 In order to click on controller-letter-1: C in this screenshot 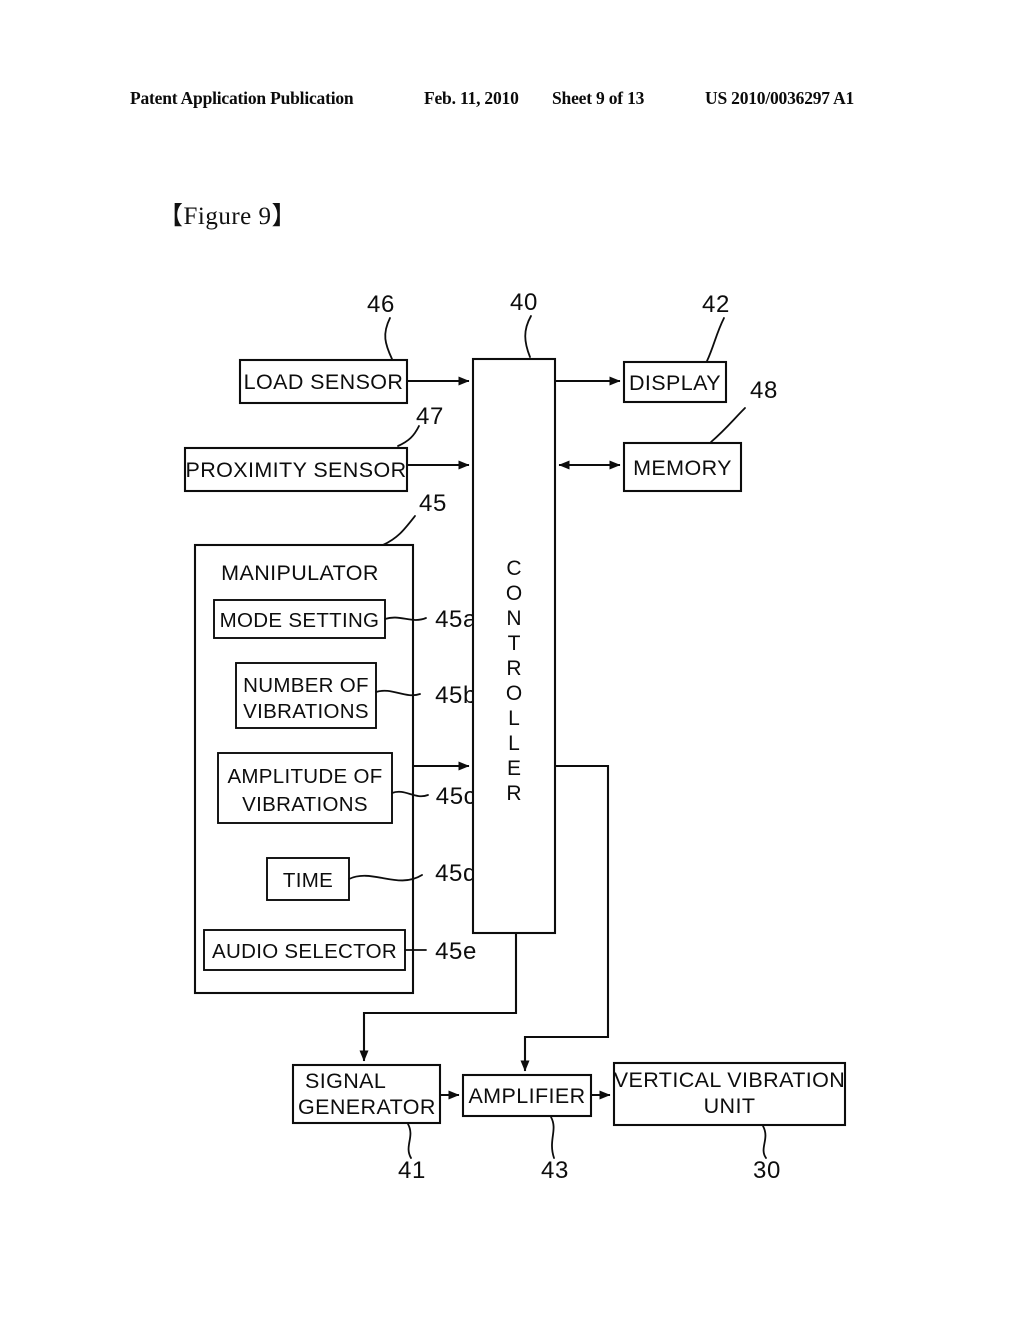, I will do `click(513, 568)`.